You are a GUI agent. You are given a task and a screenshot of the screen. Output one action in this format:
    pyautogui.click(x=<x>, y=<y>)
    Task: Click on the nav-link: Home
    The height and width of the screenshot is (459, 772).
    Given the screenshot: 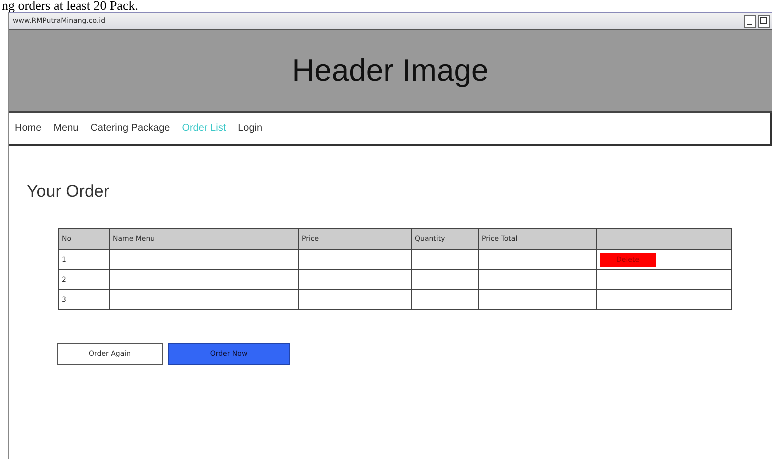 What is the action you would take?
    pyautogui.click(x=28, y=128)
    